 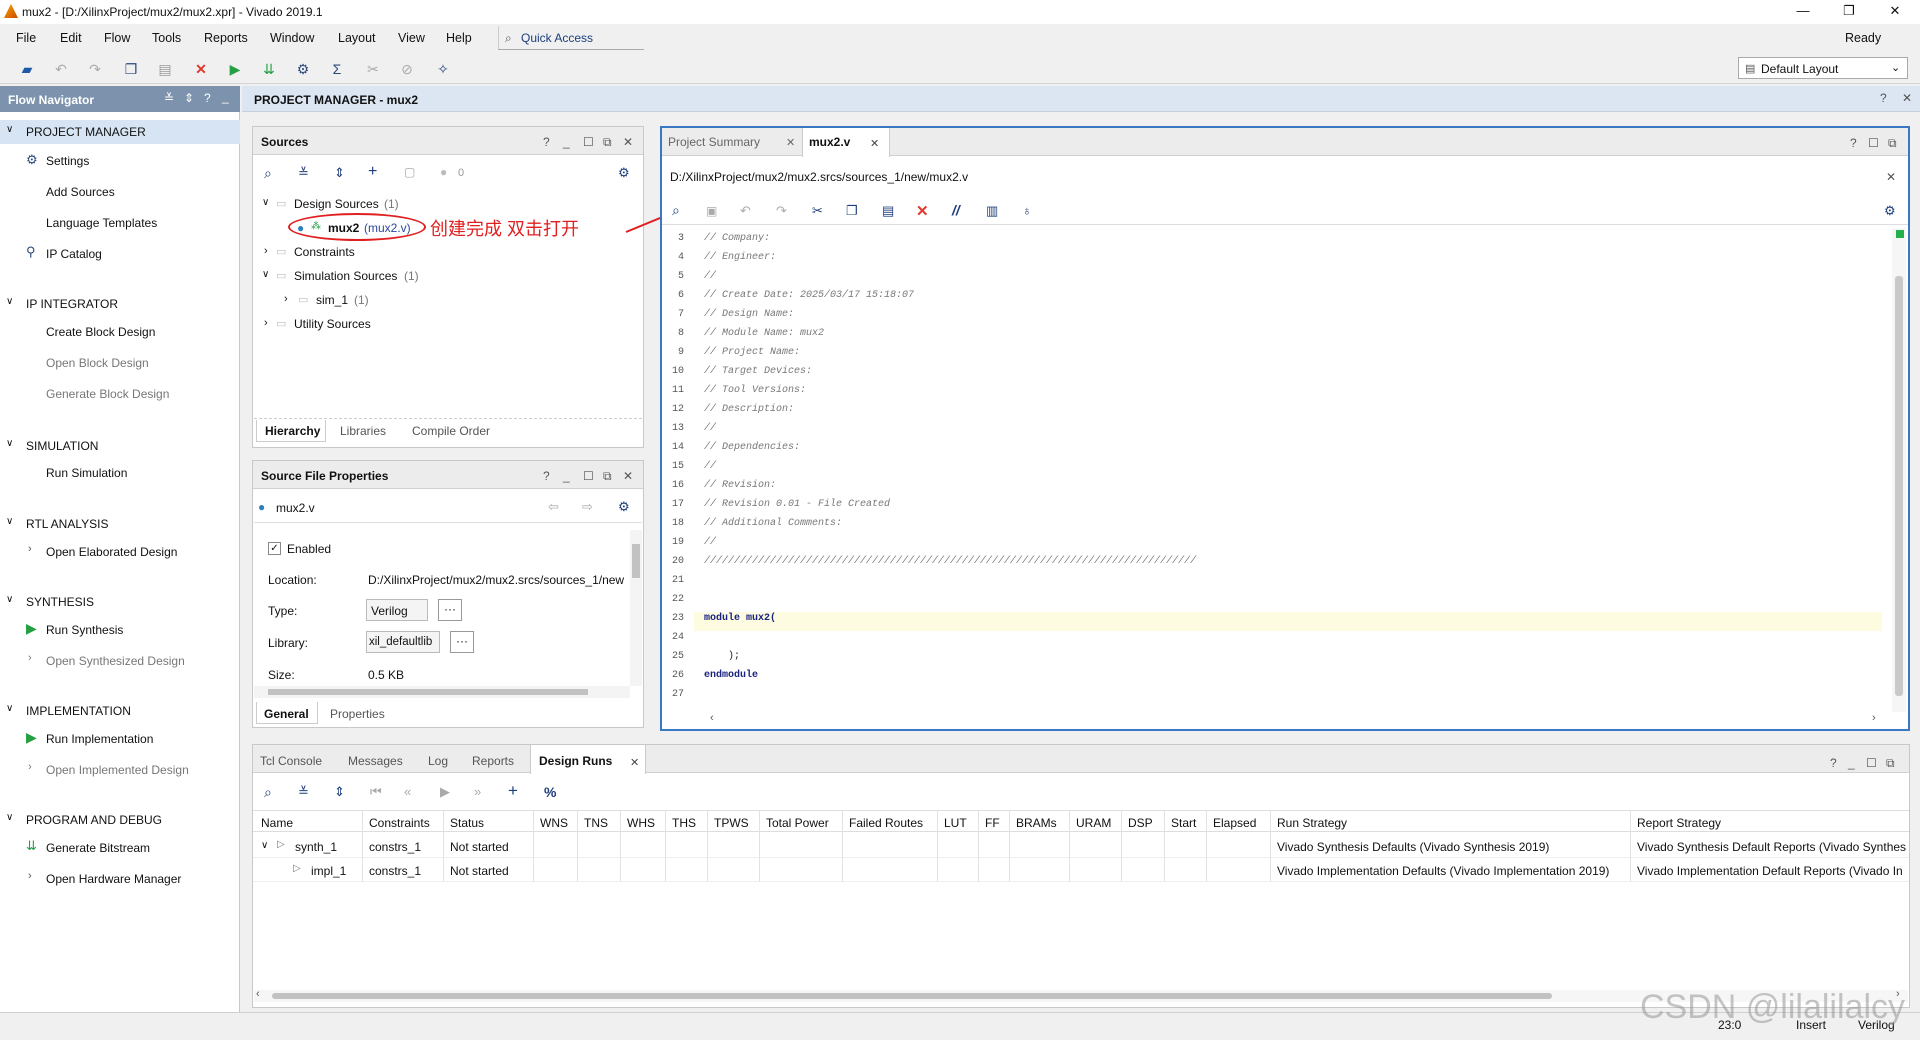 I want to click on menu-layout: Layout, so click(x=357, y=38).